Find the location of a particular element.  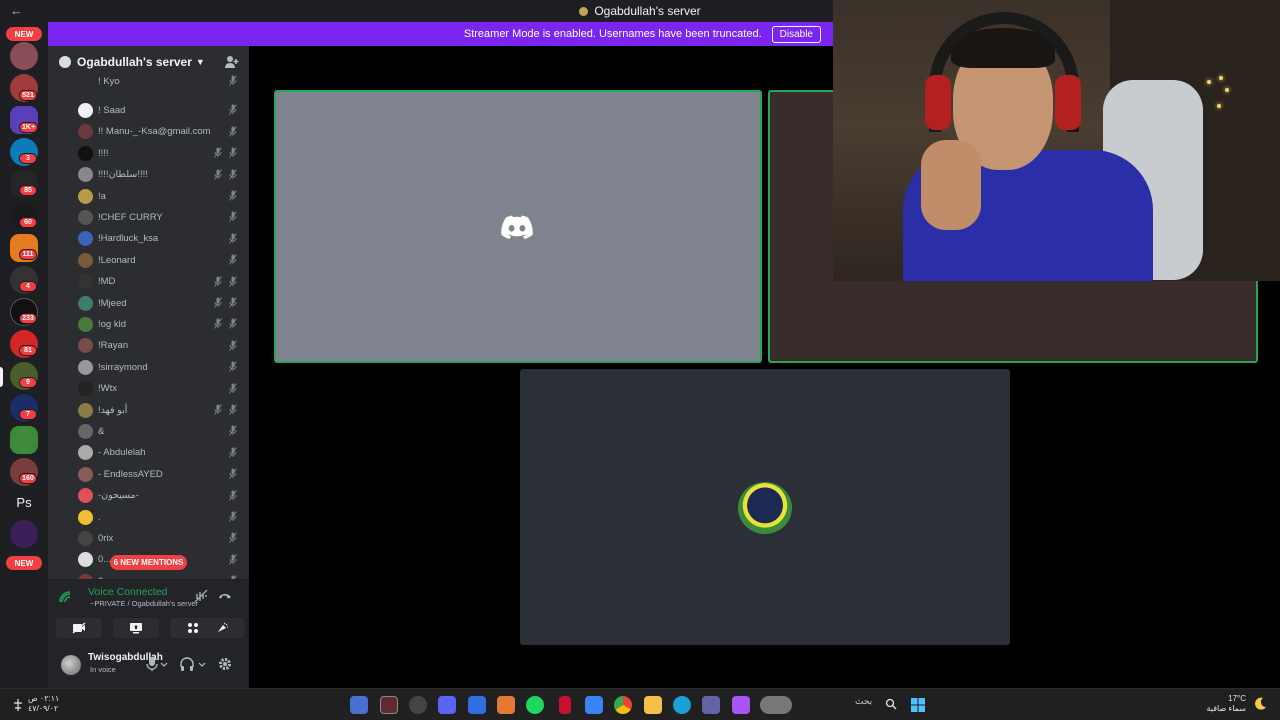

headphones-icon is located at coordinates (187, 664).